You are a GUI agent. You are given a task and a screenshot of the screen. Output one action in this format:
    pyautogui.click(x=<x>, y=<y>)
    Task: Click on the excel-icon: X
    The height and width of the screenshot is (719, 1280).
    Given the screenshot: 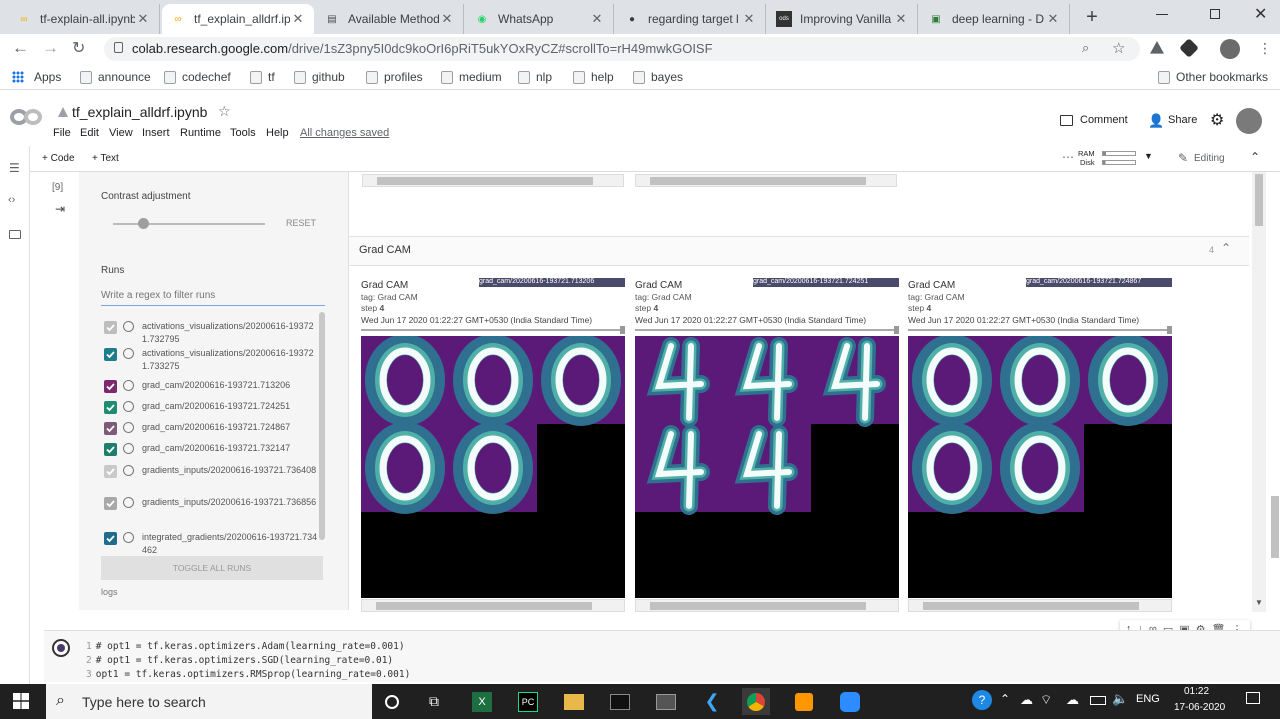 What is the action you would take?
    pyautogui.click(x=482, y=701)
    